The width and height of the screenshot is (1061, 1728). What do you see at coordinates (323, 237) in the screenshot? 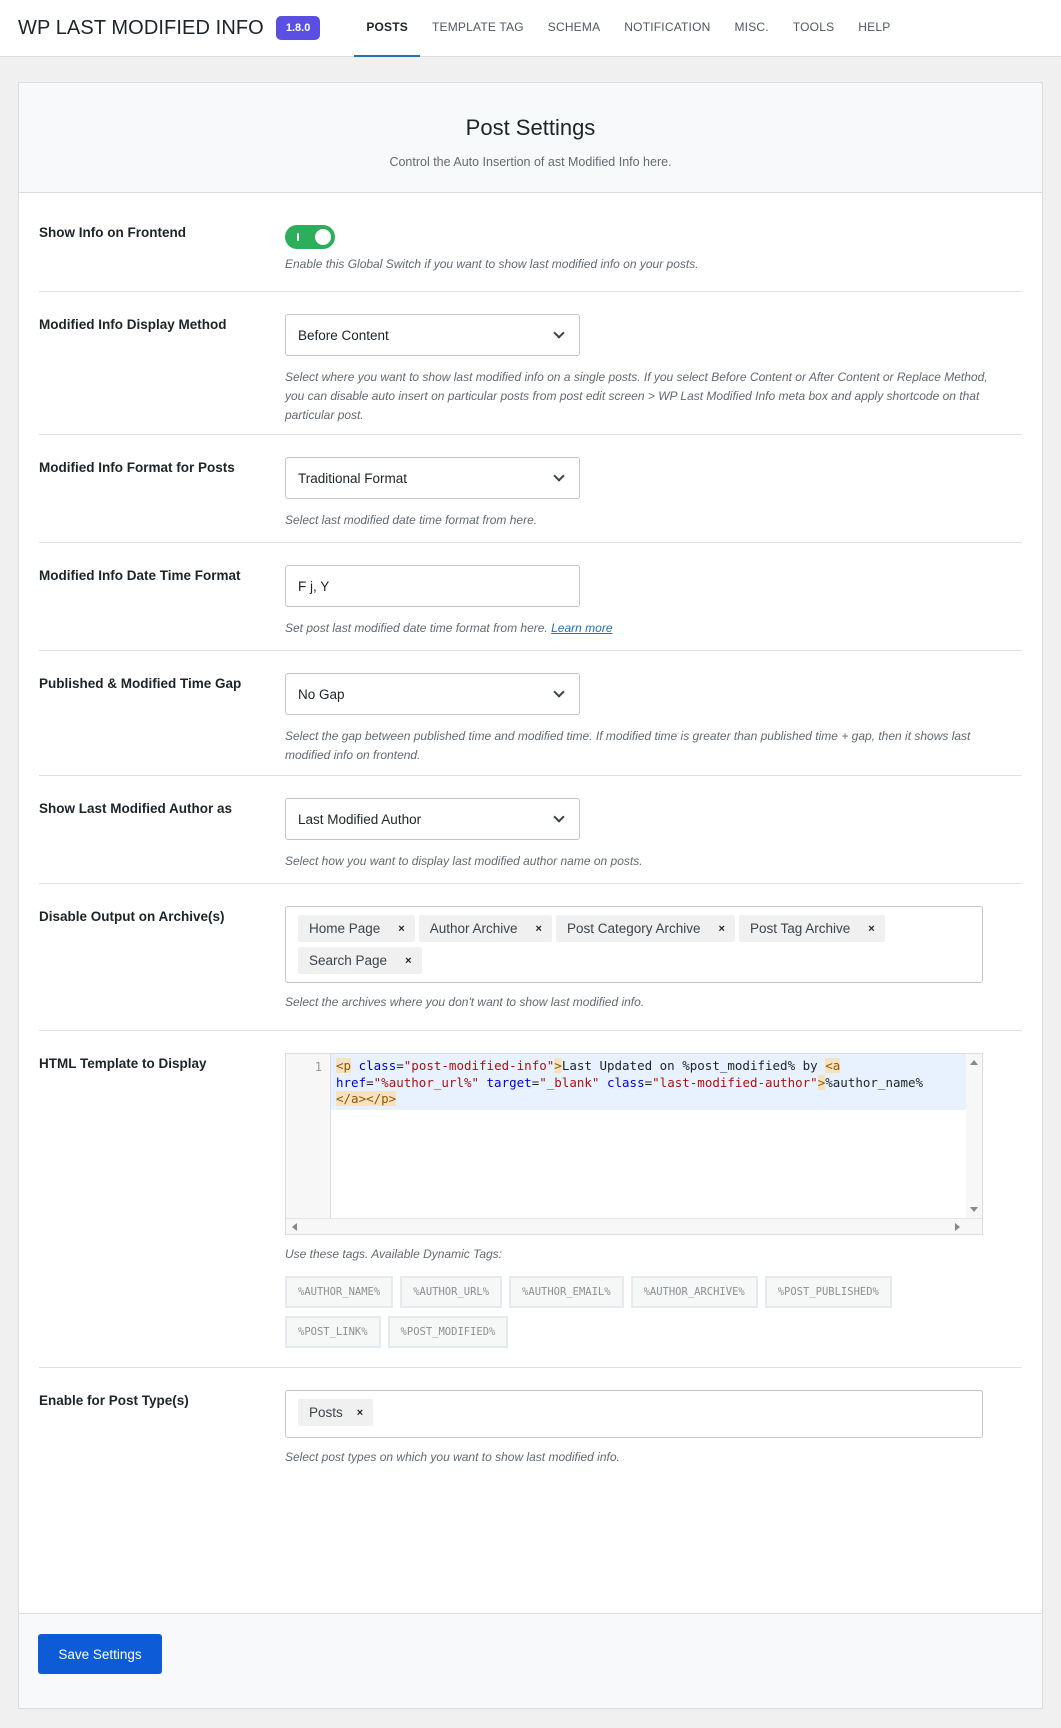
I see `toggle-knob` at bounding box center [323, 237].